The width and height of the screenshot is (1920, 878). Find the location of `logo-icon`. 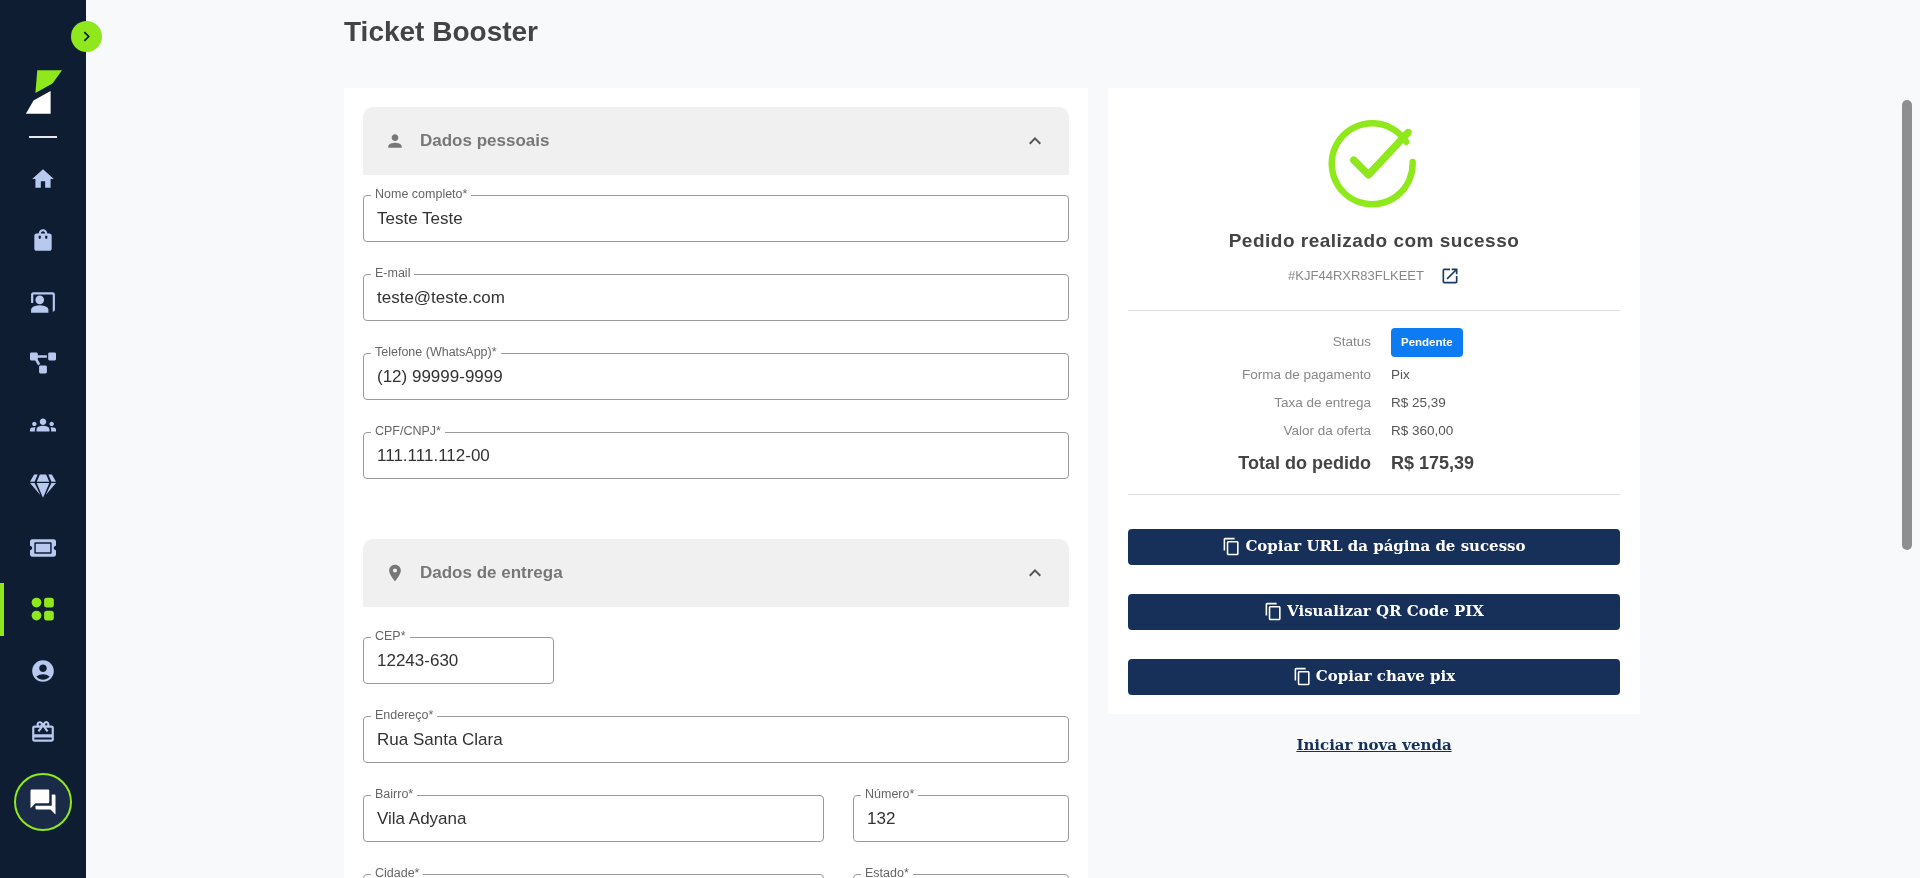

logo-icon is located at coordinates (43, 92).